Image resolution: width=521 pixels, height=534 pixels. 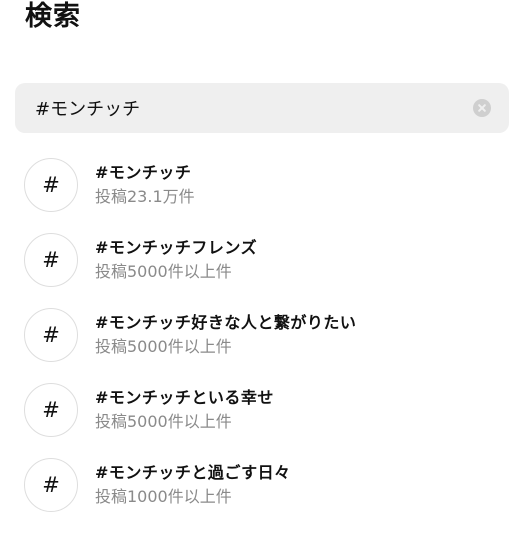 I want to click on hashtag-post-count: 投稿23.1万件, so click(x=145, y=196).